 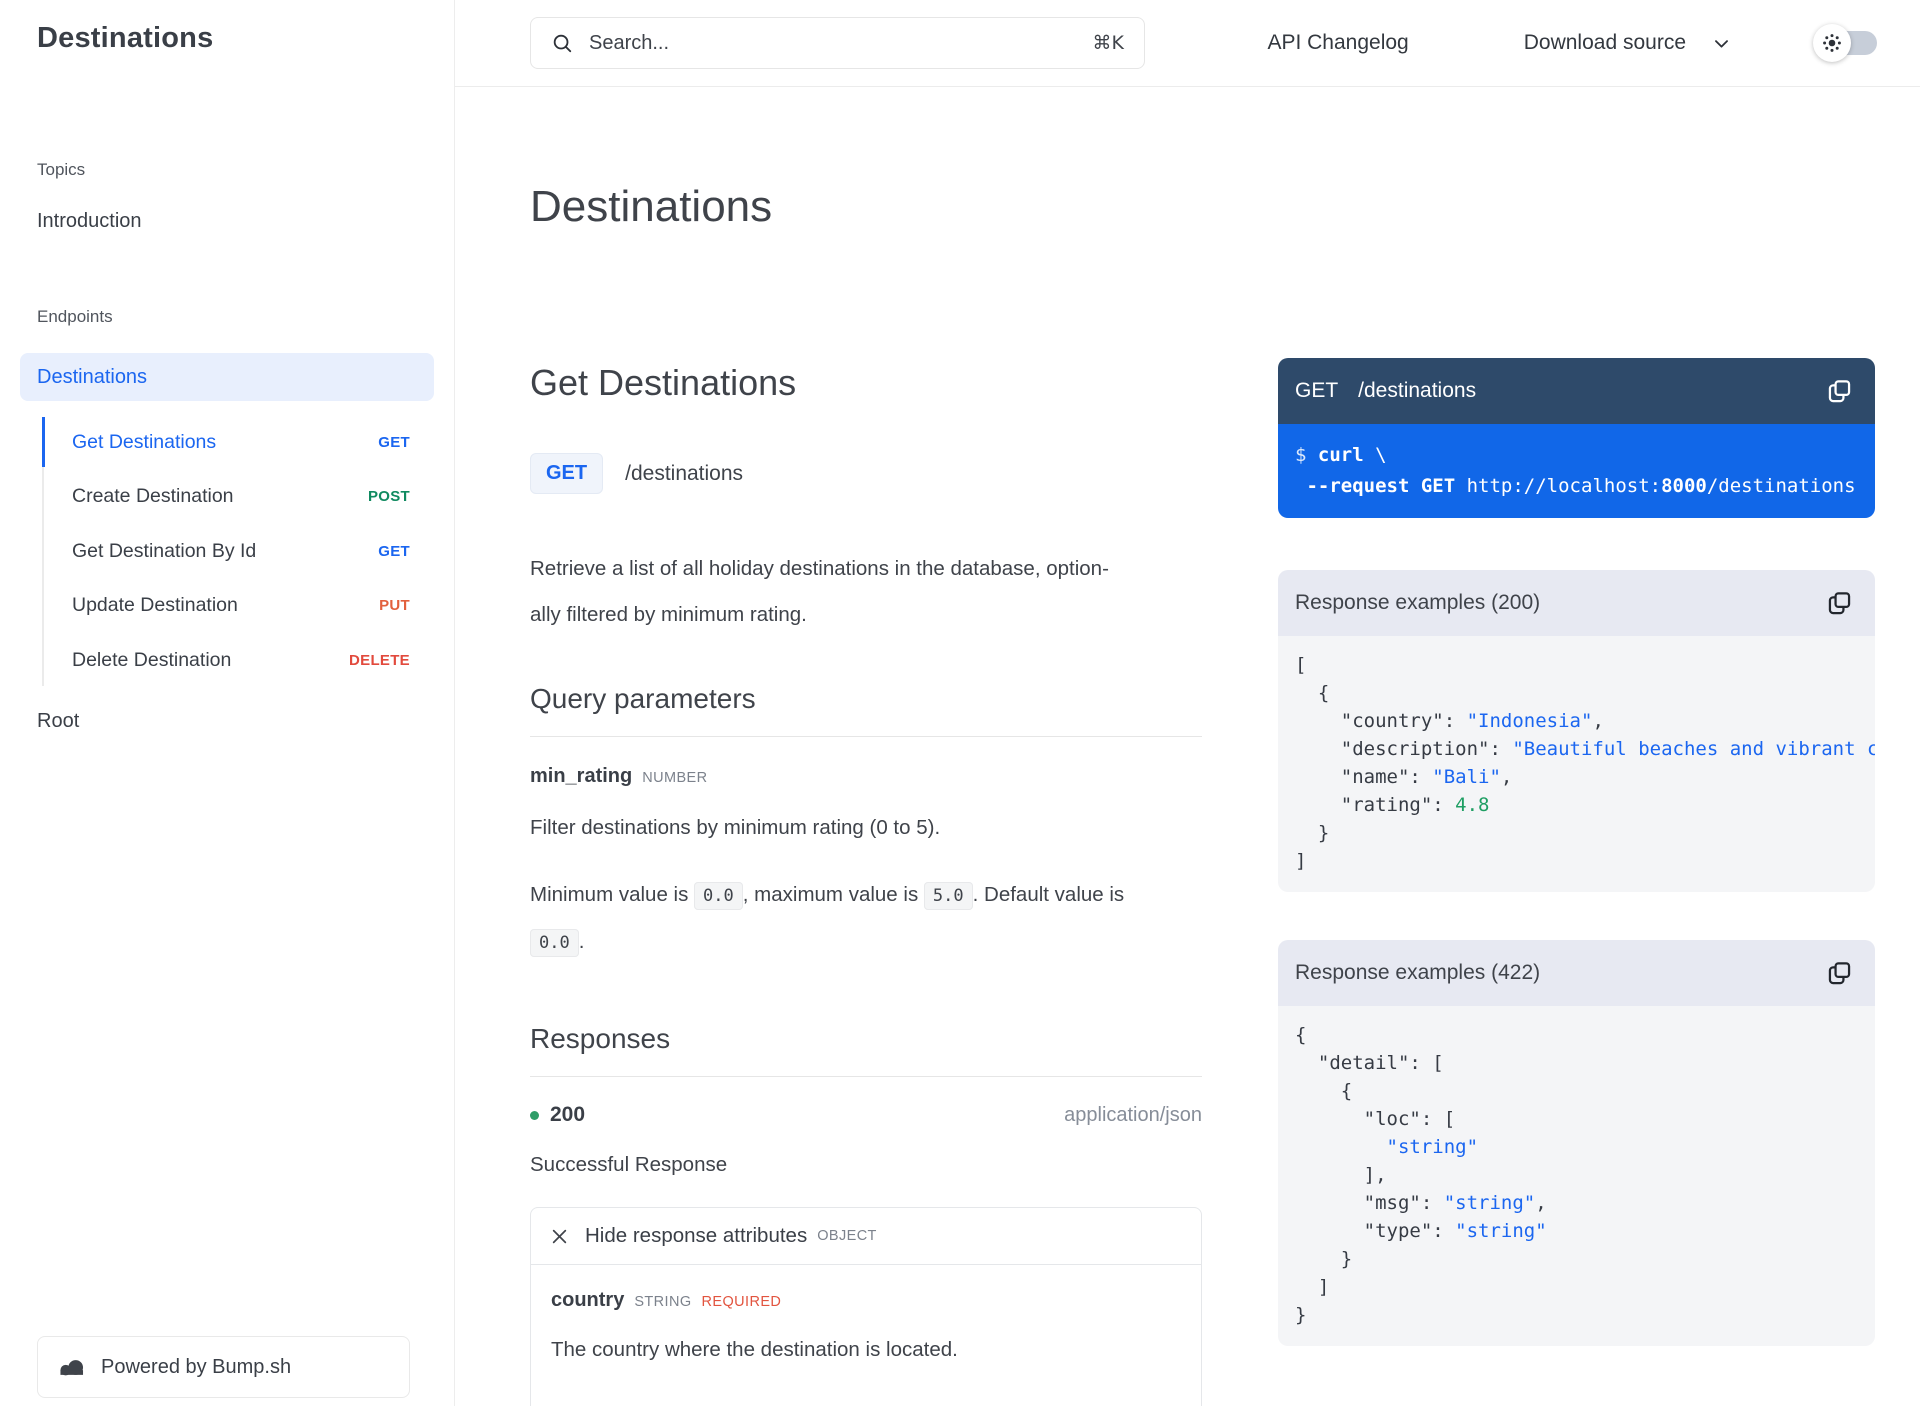 I want to click on sidebar-item-update-destination: Update Destination PUT, so click(x=226, y=606).